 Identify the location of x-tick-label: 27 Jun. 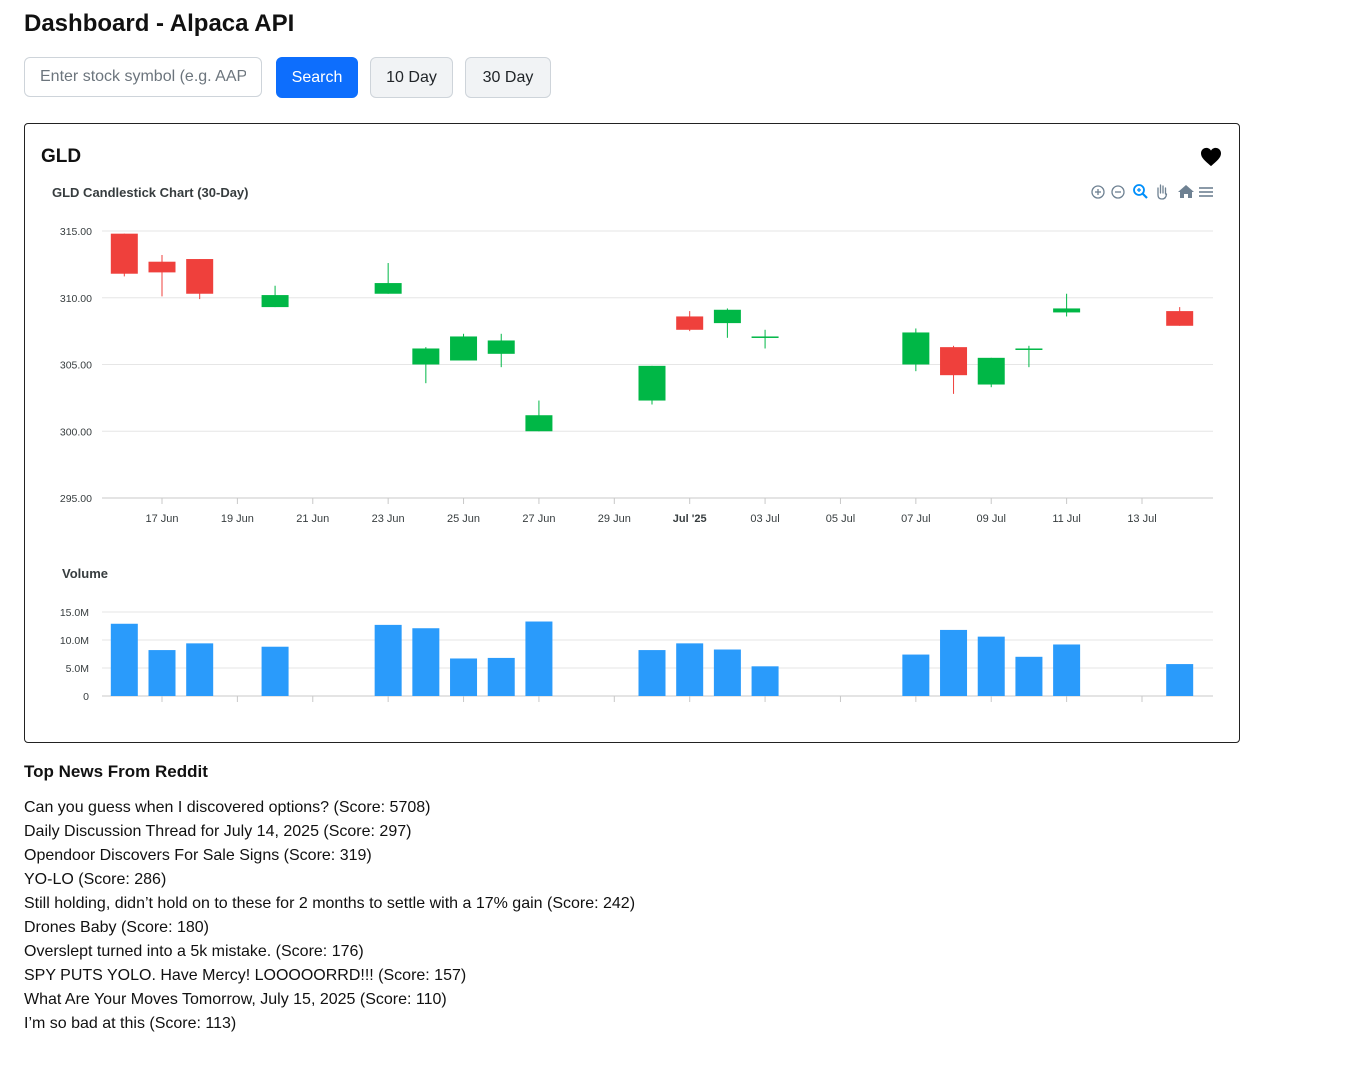
(538, 519).